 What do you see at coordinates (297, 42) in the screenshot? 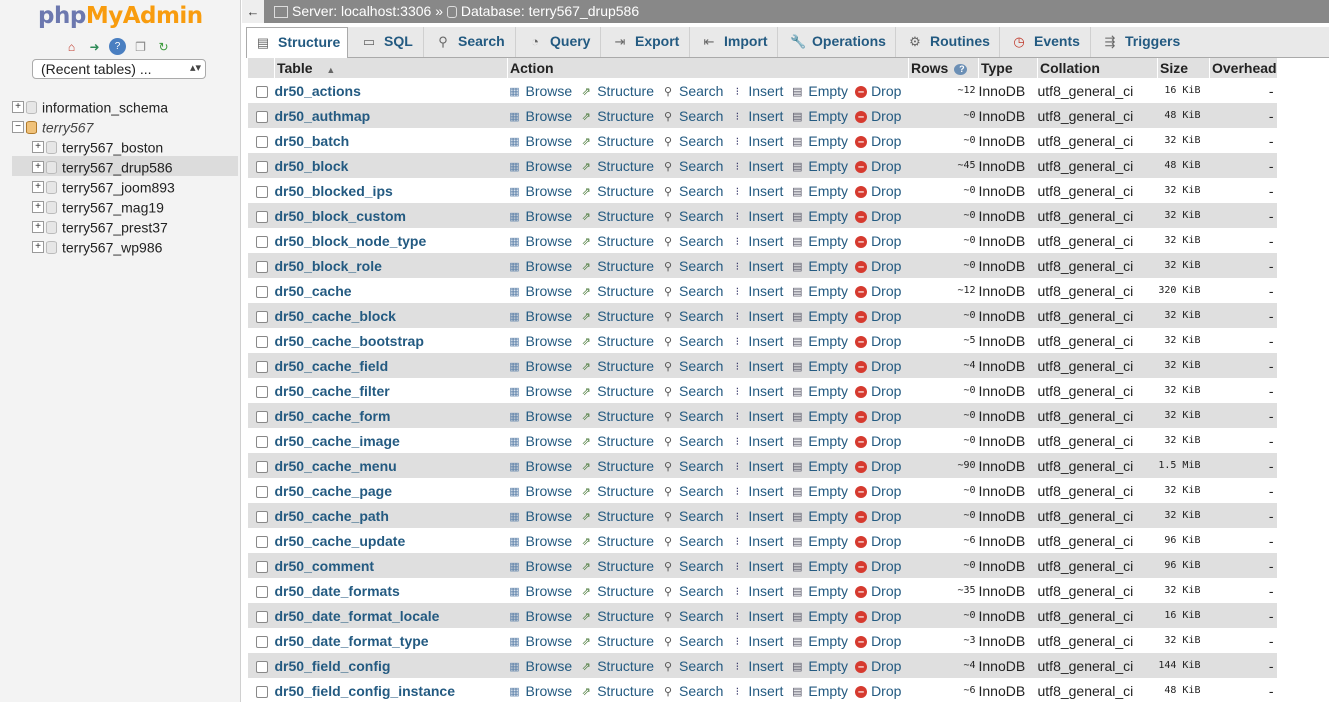
I see `tab-structure: ▤ Structure` at bounding box center [297, 42].